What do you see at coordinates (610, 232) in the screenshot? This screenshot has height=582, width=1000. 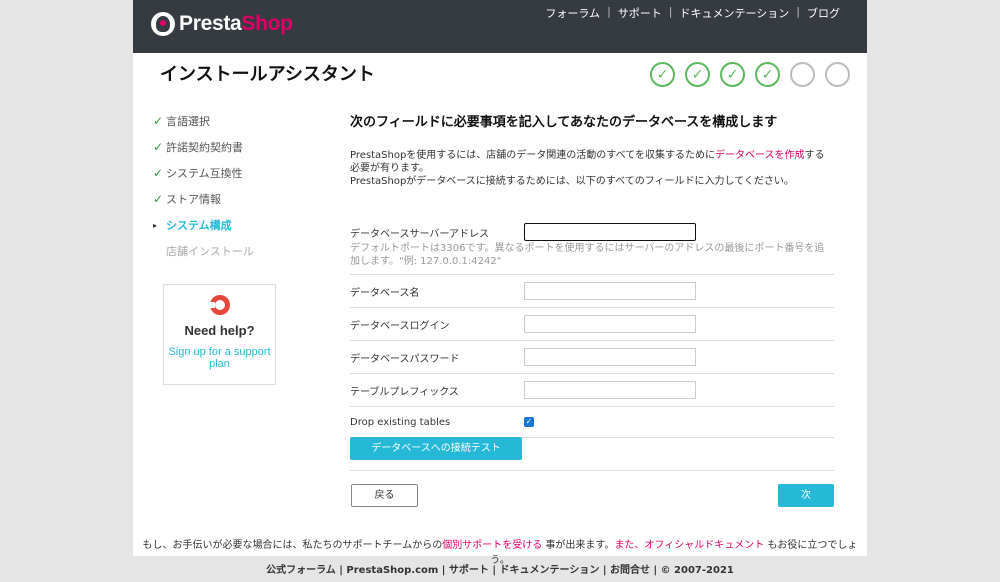 I see `server-address-input` at bounding box center [610, 232].